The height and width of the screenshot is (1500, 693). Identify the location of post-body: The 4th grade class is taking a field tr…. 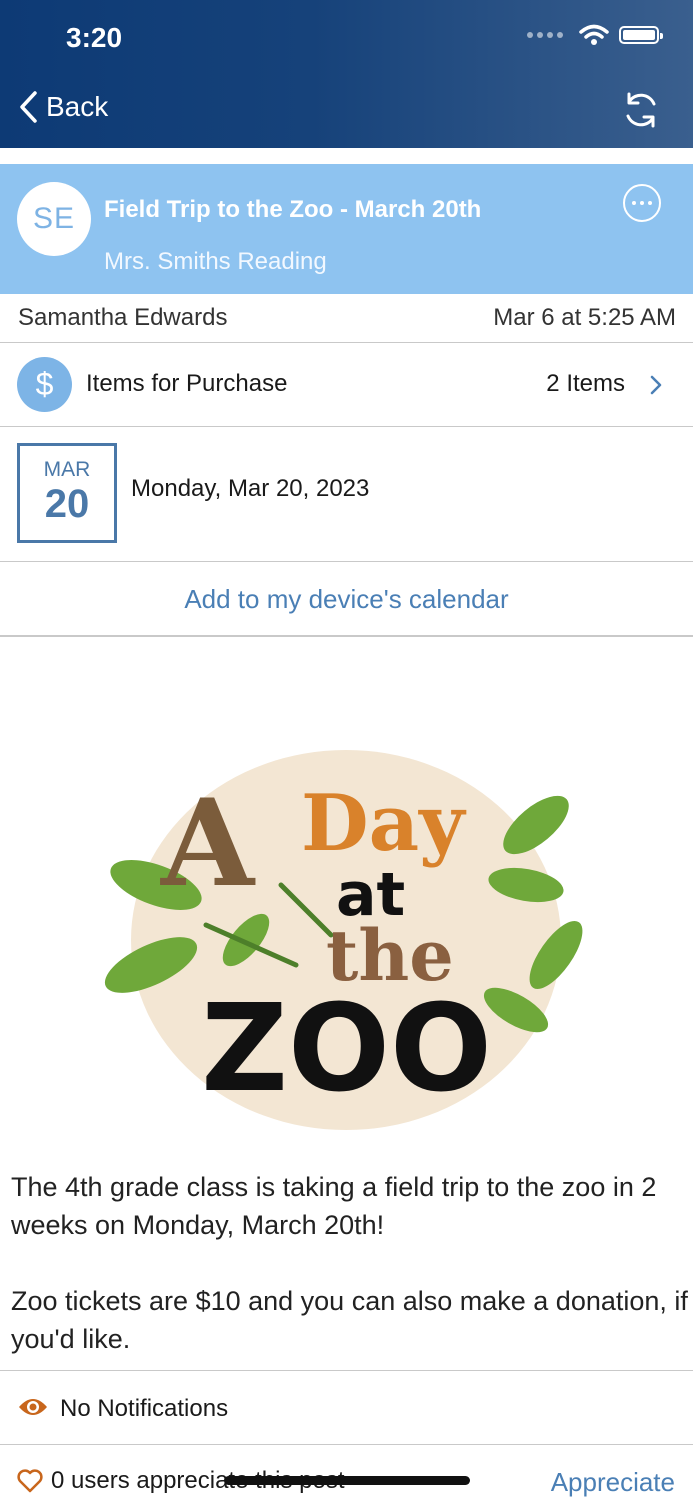
(351, 1263).